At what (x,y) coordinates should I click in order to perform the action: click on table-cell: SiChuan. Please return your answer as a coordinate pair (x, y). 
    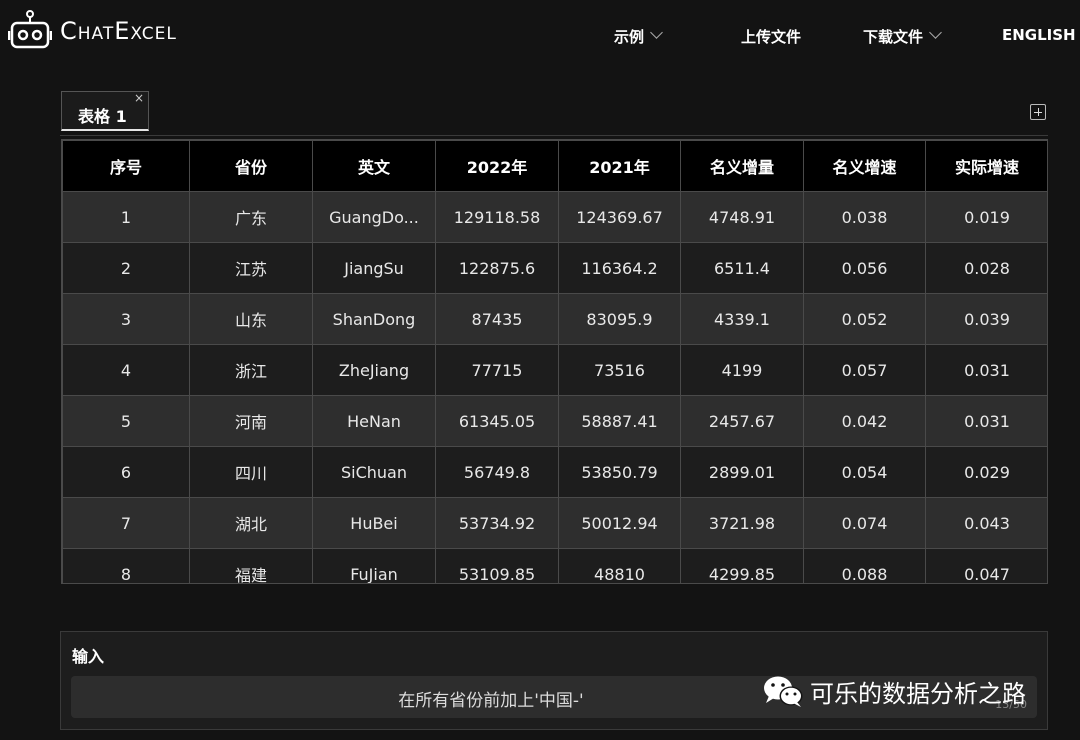
    Looking at the image, I should click on (374, 472).